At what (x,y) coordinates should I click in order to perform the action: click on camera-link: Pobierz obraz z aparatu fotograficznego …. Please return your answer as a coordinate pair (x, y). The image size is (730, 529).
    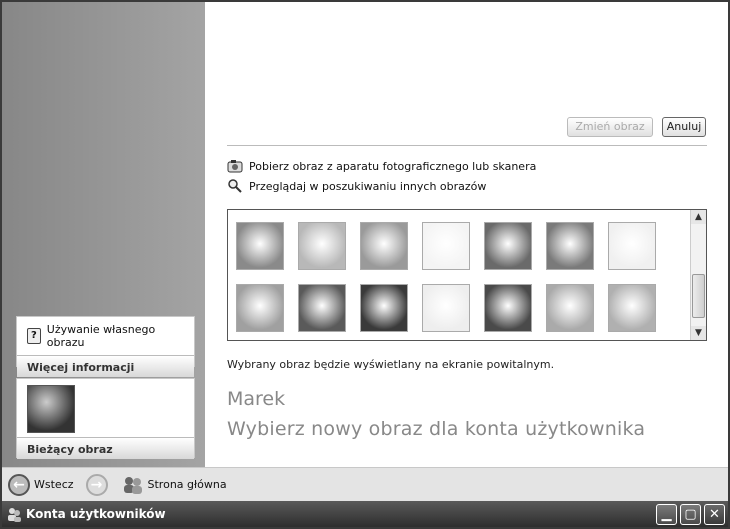
    Looking at the image, I should click on (381, 166).